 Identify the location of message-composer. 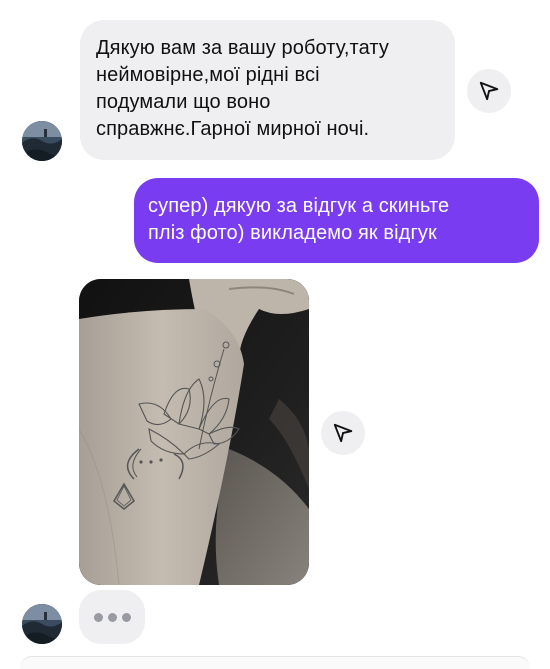
(275, 662).